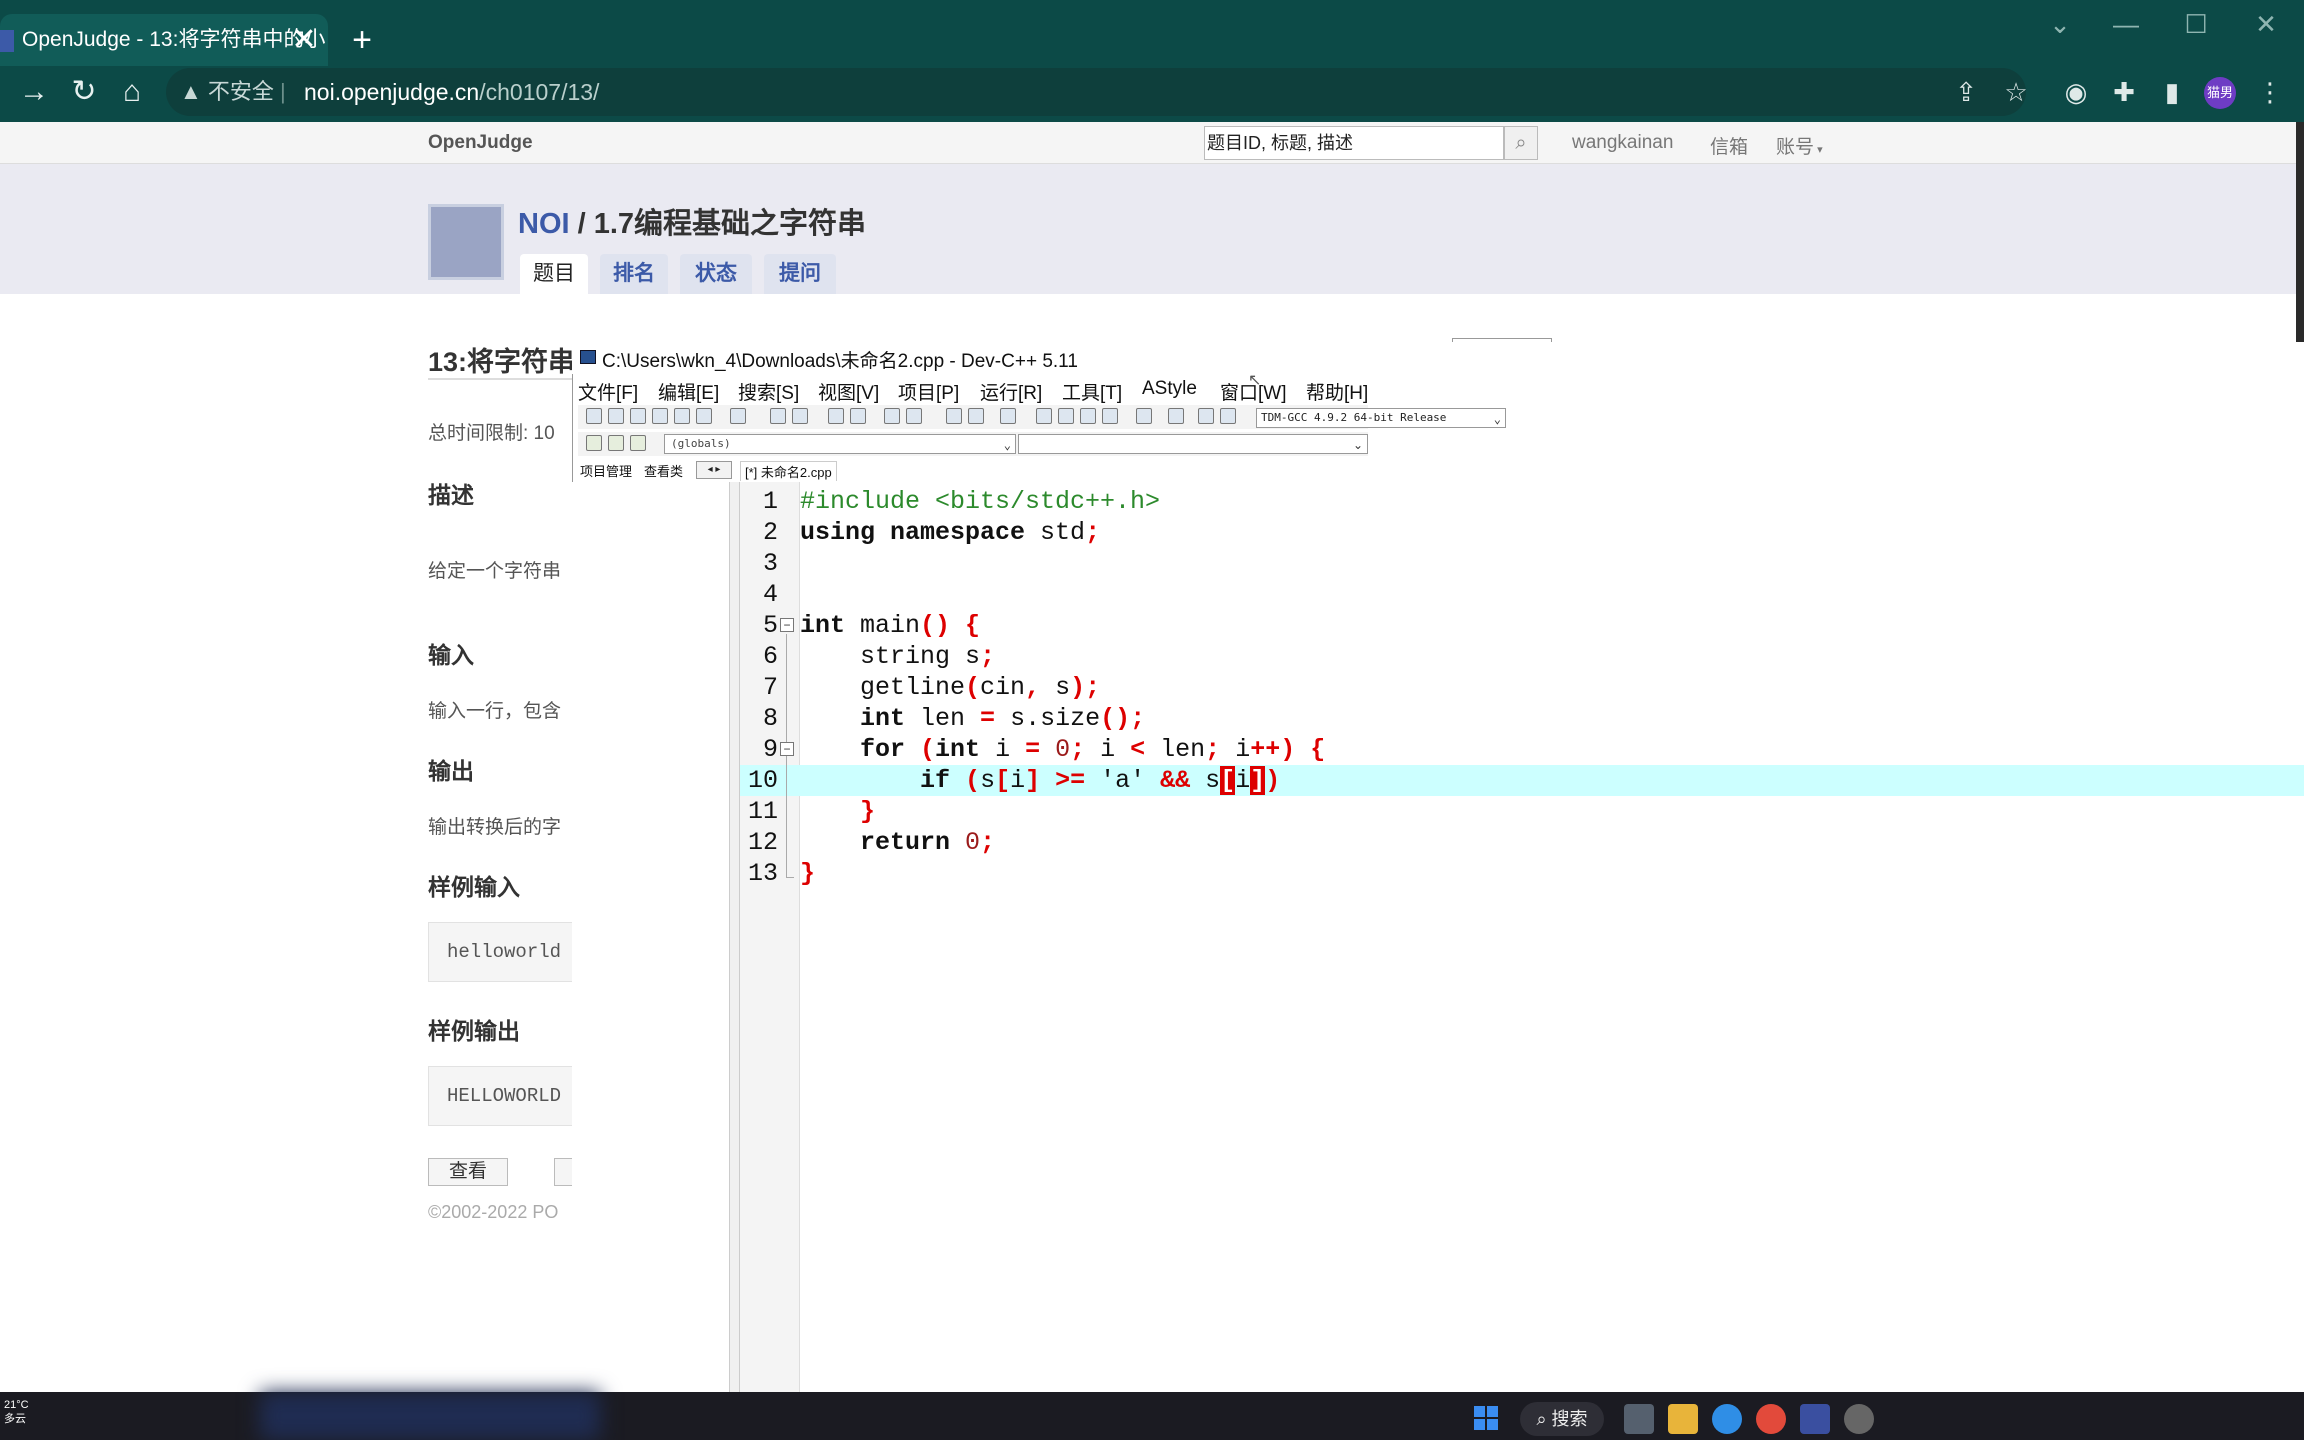 The height and width of the screenshot is (1440, 2304). What do you see at coordinates (836, 416) in the screenshot?
I see `find-icon` at bounding box center [836, 416].